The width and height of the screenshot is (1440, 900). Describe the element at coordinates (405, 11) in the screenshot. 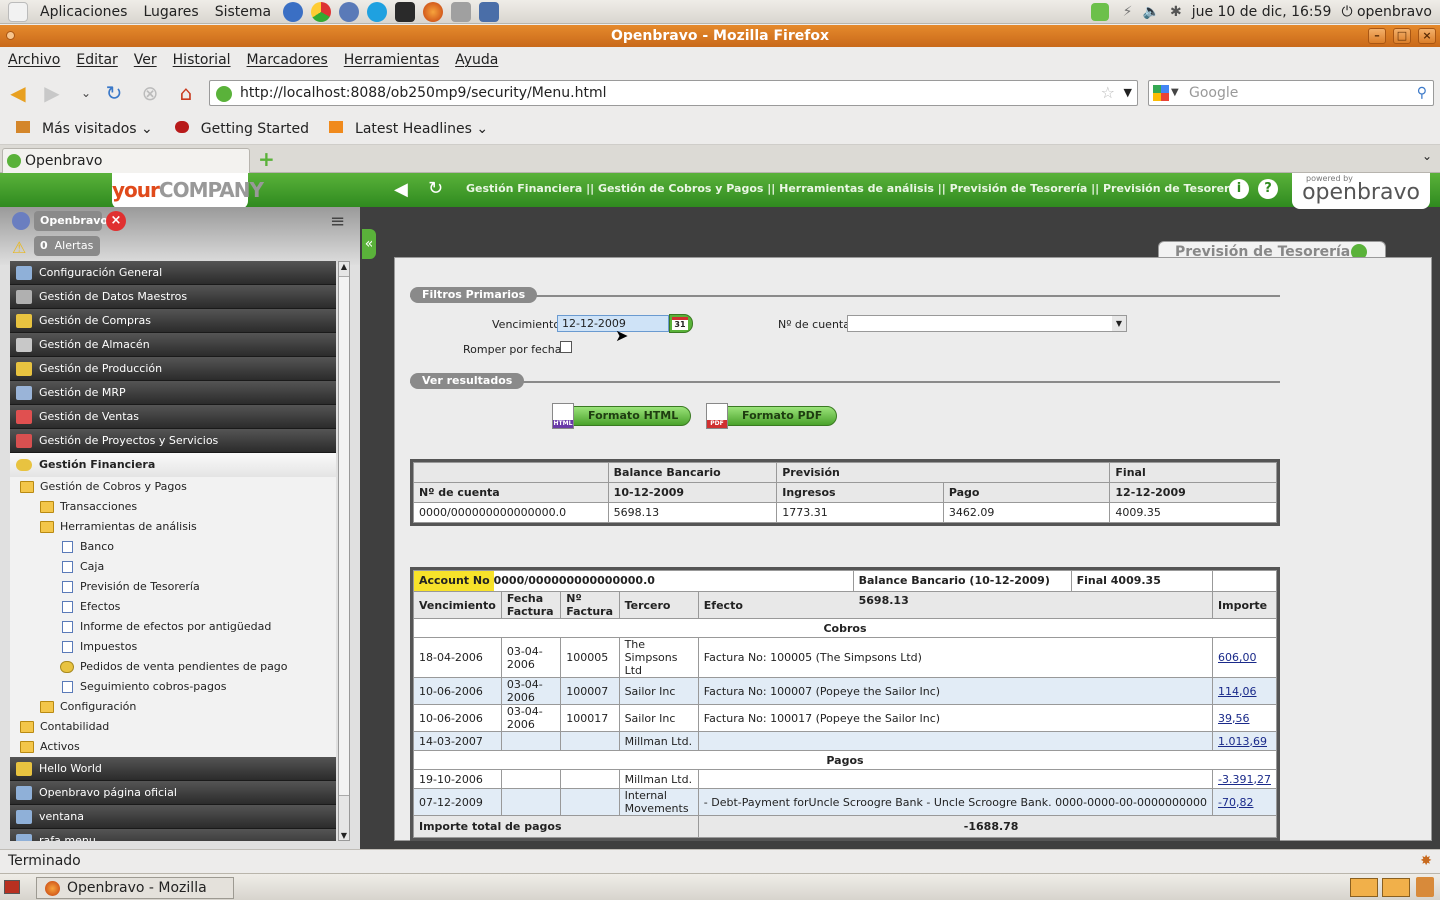

I see `terminal-launcher-icon` at that location.